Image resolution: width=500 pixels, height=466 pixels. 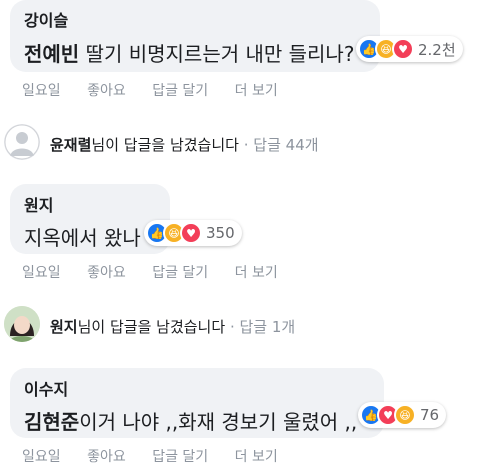 What do you see at coordinates (217, 54) in the screenshot?
I see `comment-body: 딸기 비명지르는거 내만 들리나?` at bounding box center [217, 54].